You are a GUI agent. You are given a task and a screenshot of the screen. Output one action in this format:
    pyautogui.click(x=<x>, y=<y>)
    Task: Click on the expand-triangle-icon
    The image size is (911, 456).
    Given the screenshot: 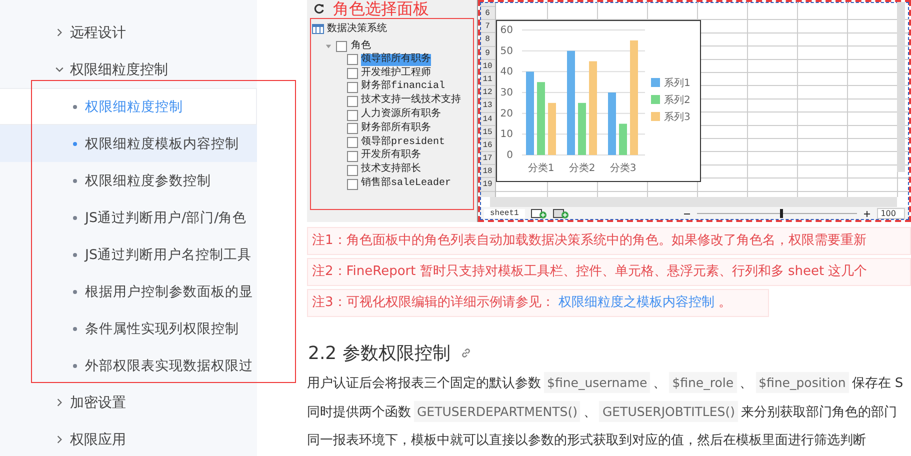 What is the action you would take?
    pyautogui.click(x=328, y=46)
    